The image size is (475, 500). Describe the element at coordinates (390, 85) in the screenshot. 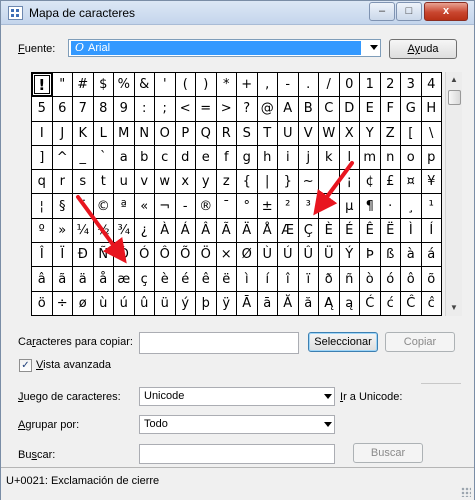

I see `char-cell: 2` at that location.